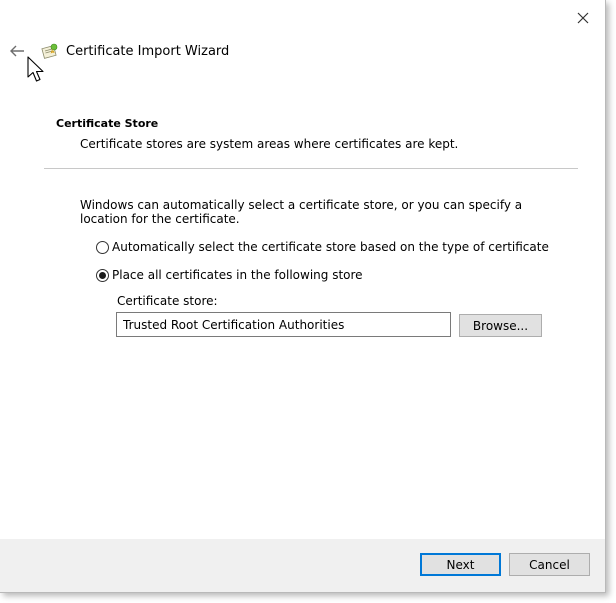  I want to click on back-arrow-icon, so click(17, 51).